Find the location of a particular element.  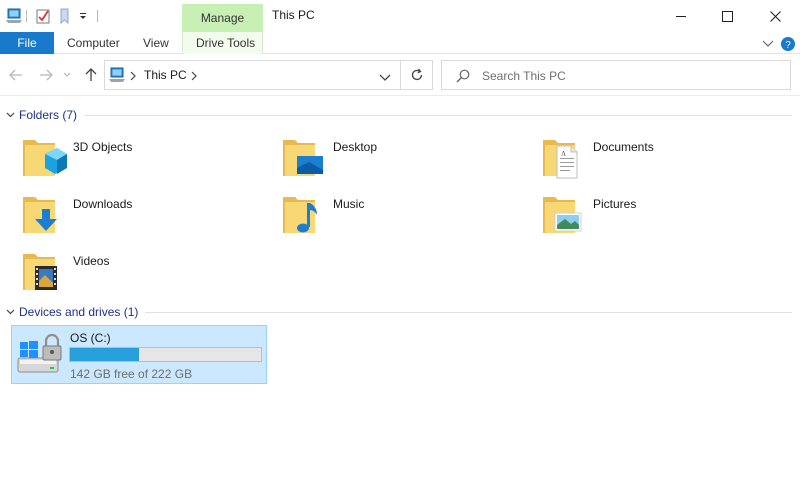

maximize-button is located at coordinates (727, 16).